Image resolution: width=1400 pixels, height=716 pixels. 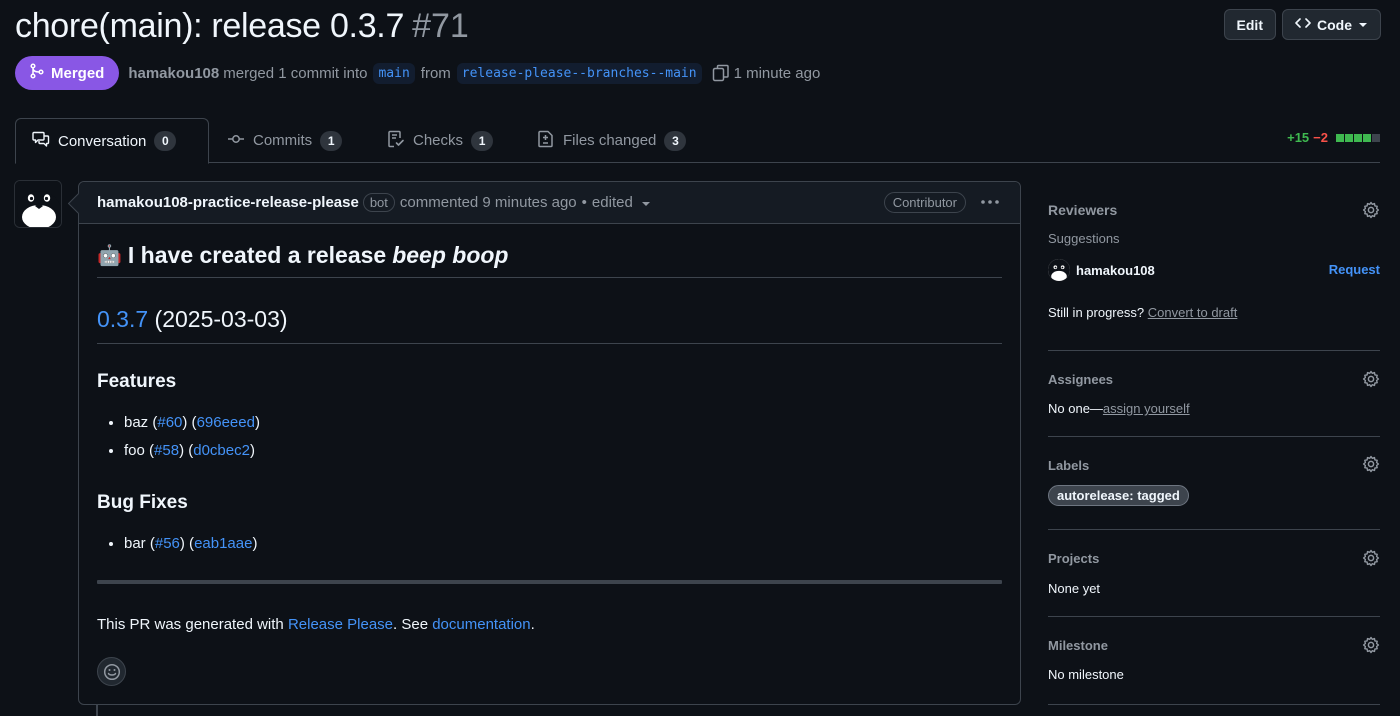 What do you see at coordinates (165, 141) in the screenshot?
I see `tab-counter: 0` at bounding box center [165, 141].